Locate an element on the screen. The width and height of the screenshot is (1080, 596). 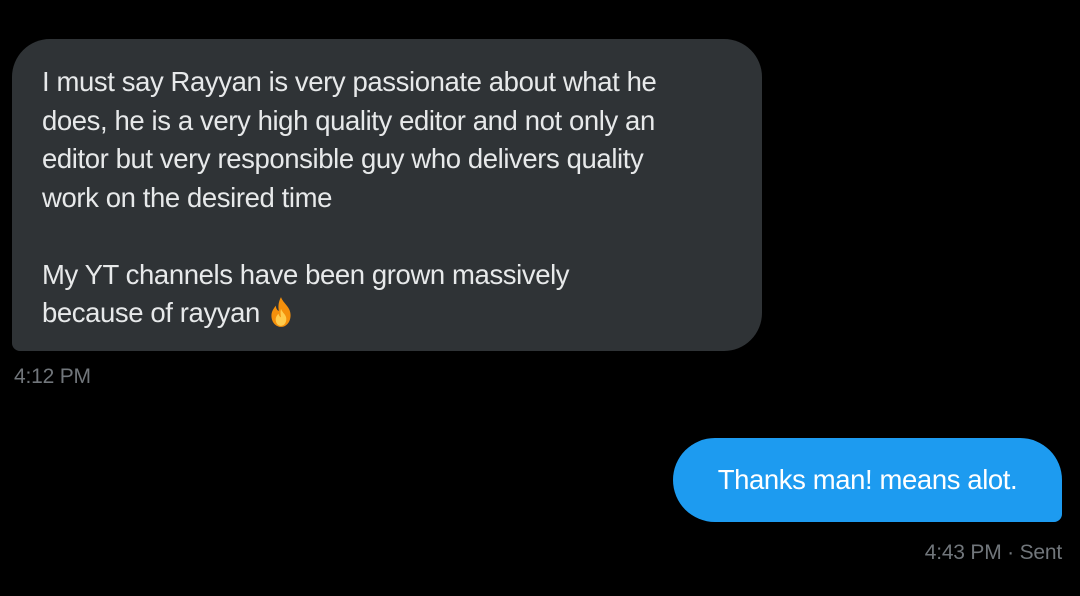
sent-message-text: Thanks man! means alot. is located at coordinates (867, 479).